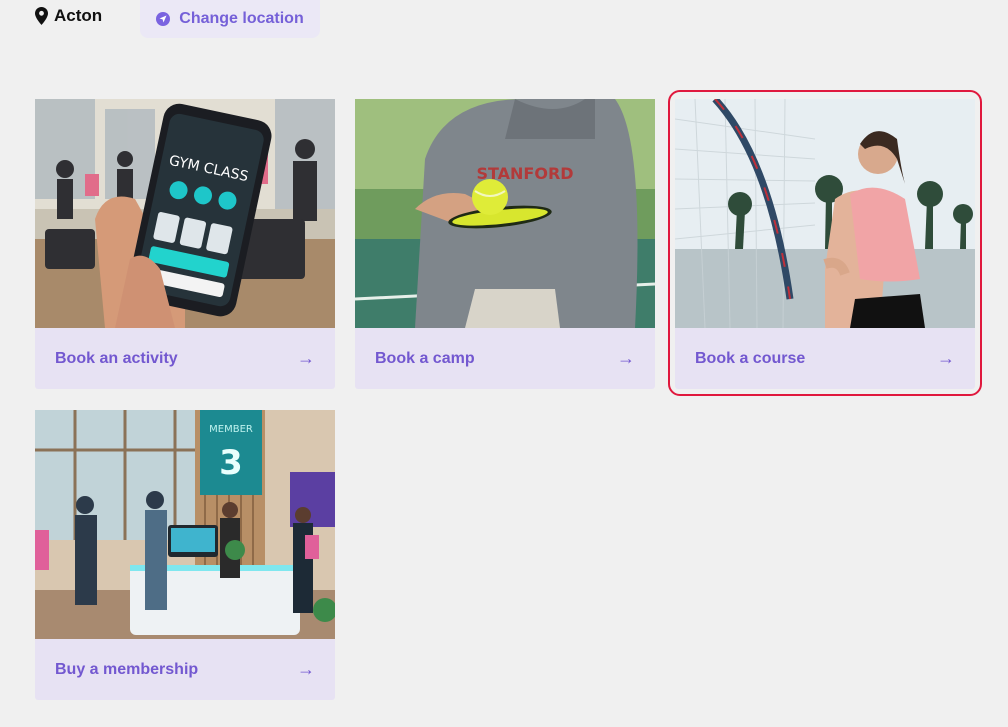 Image resolution: width=1008 pixels, height=727 pixels. I want to click on location-bar: Acton Change location, so click(504, 19).